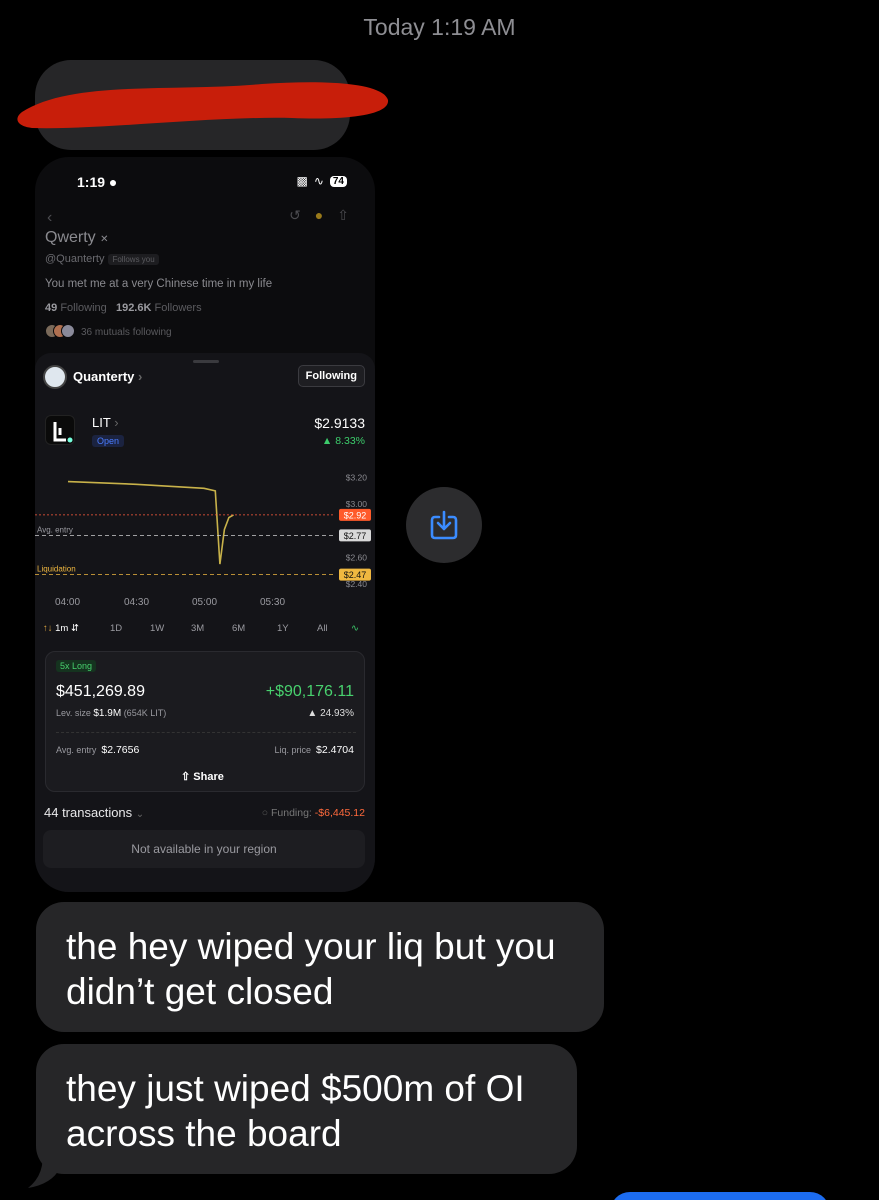  Describe the element at coordinates (302, 181) in the screenshot. I see `signal-icon: ▩` at that location.